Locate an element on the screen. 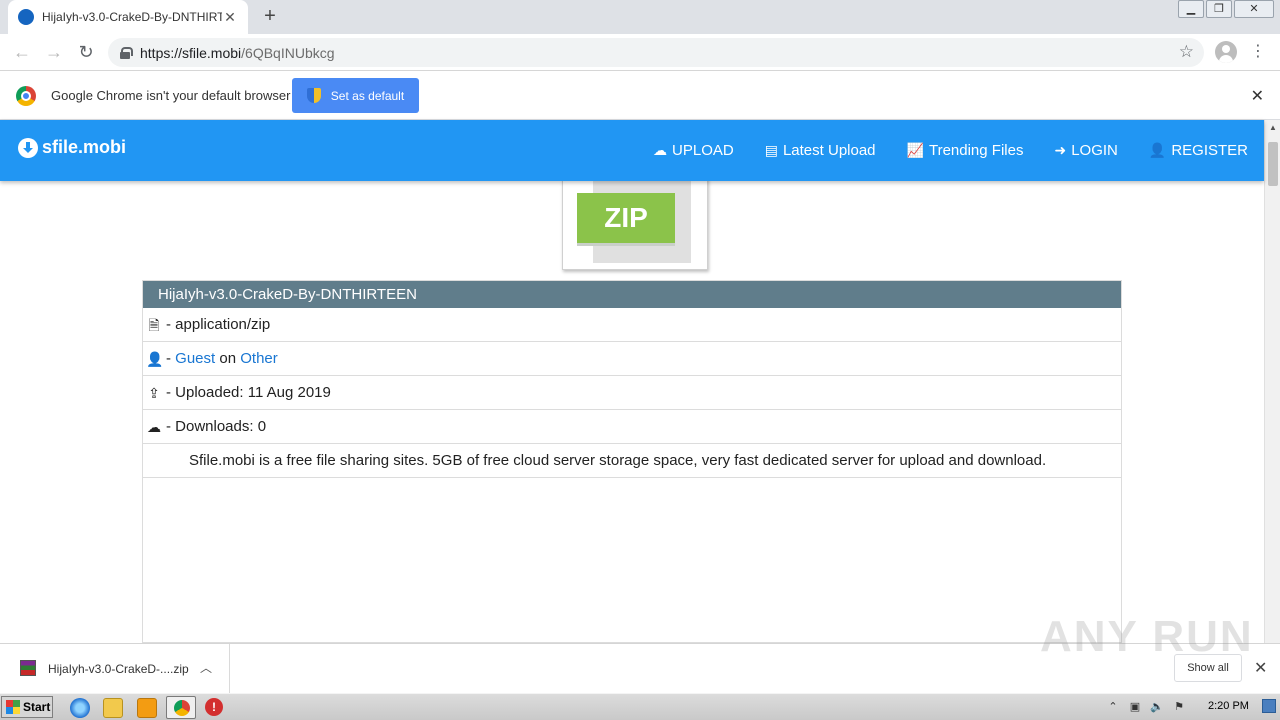 This screenshot has width=1280, height=720. minimize-button: ▁ is located at coordinates (1191, 9).